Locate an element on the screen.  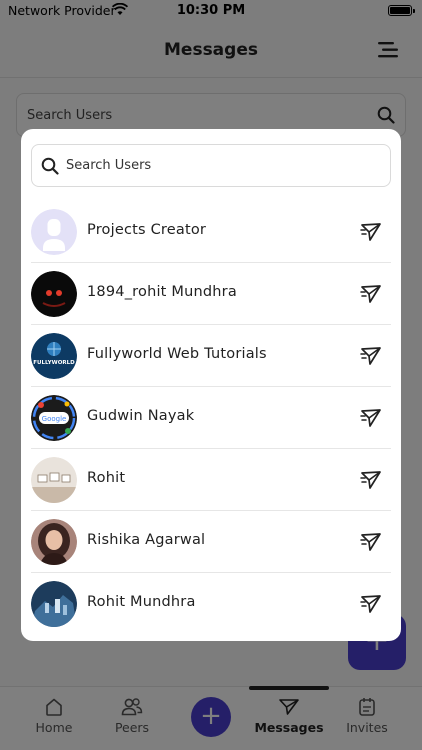
search-placeholder: Search Users is located at coordinates (109, 165).